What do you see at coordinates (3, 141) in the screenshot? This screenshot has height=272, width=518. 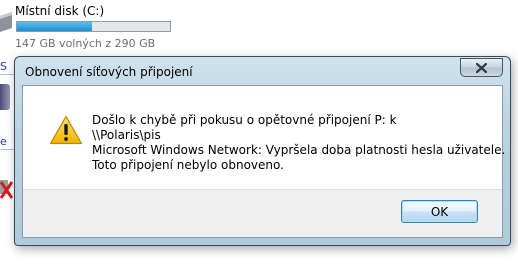 I see `group-header-fragment-2: e` at bounding box center [3, 141].